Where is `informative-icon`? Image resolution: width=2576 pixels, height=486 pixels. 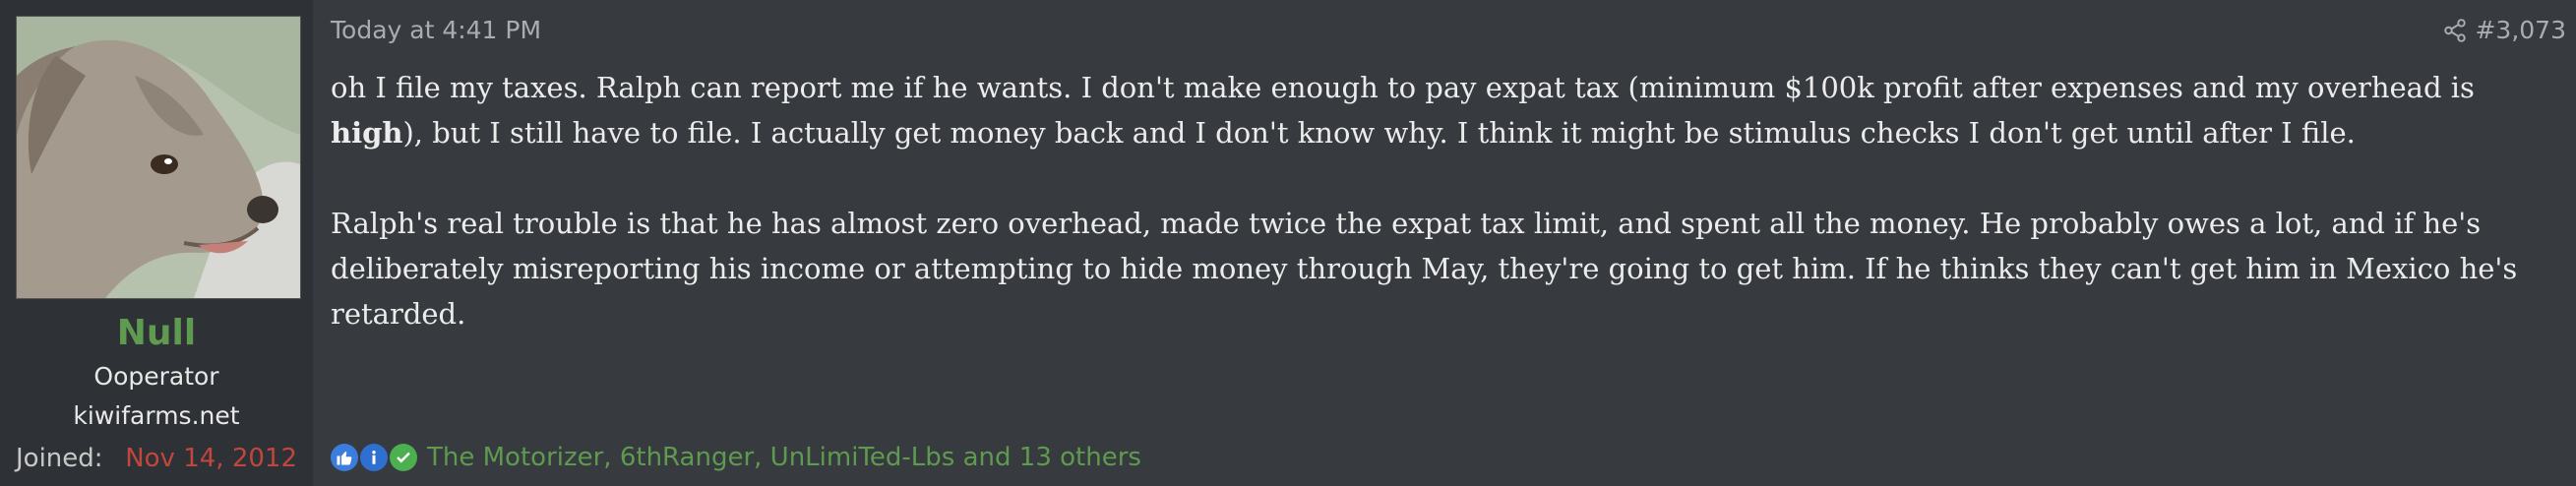
informative-icon is located at coordinates (374, 457).